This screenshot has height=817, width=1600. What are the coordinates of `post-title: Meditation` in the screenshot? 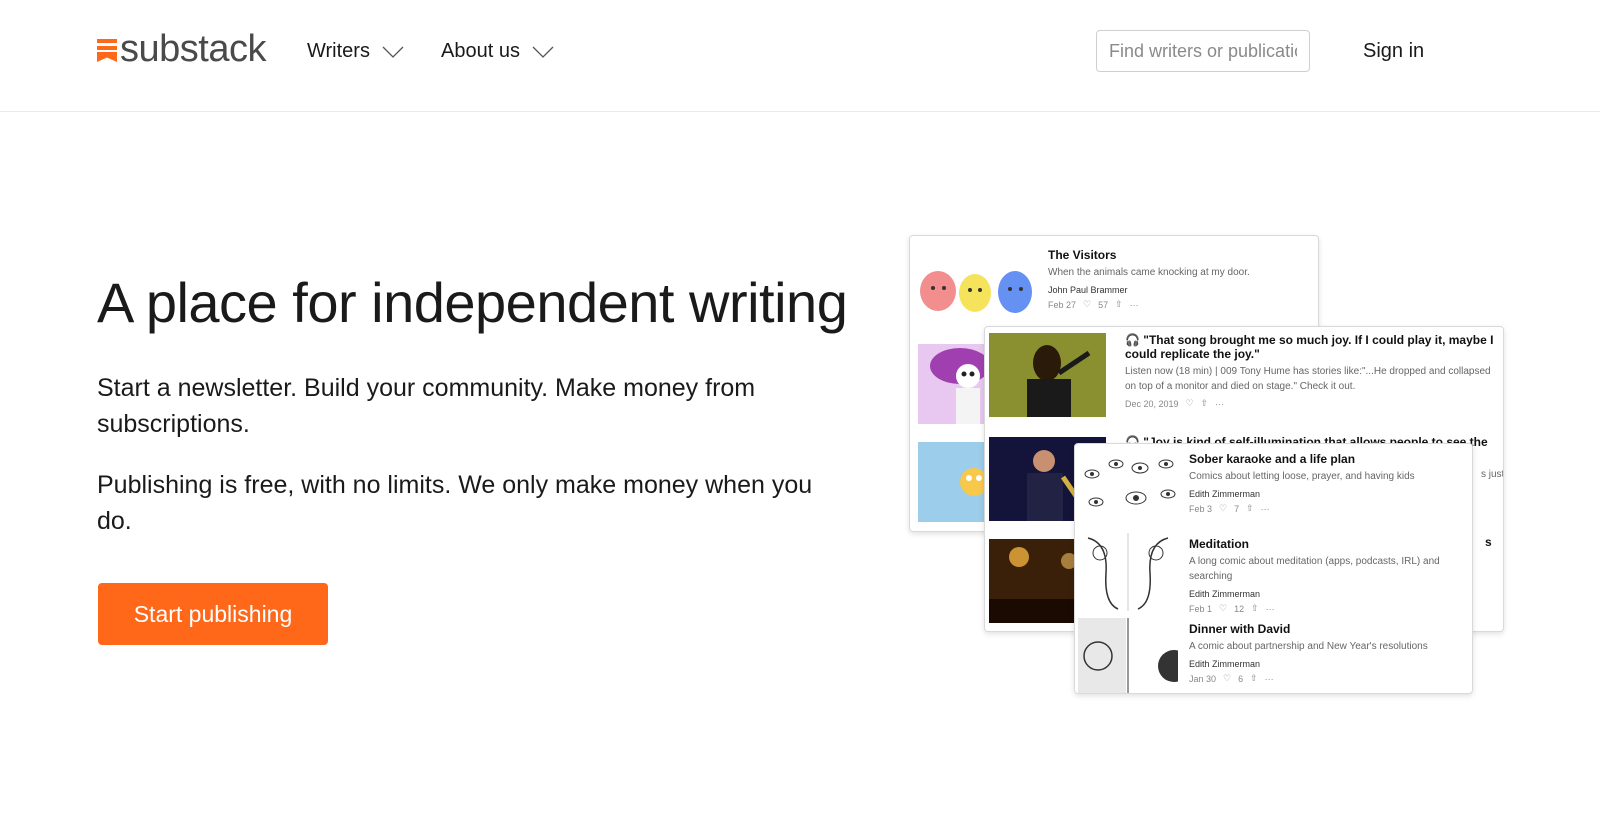 It's located at (1219, 544).